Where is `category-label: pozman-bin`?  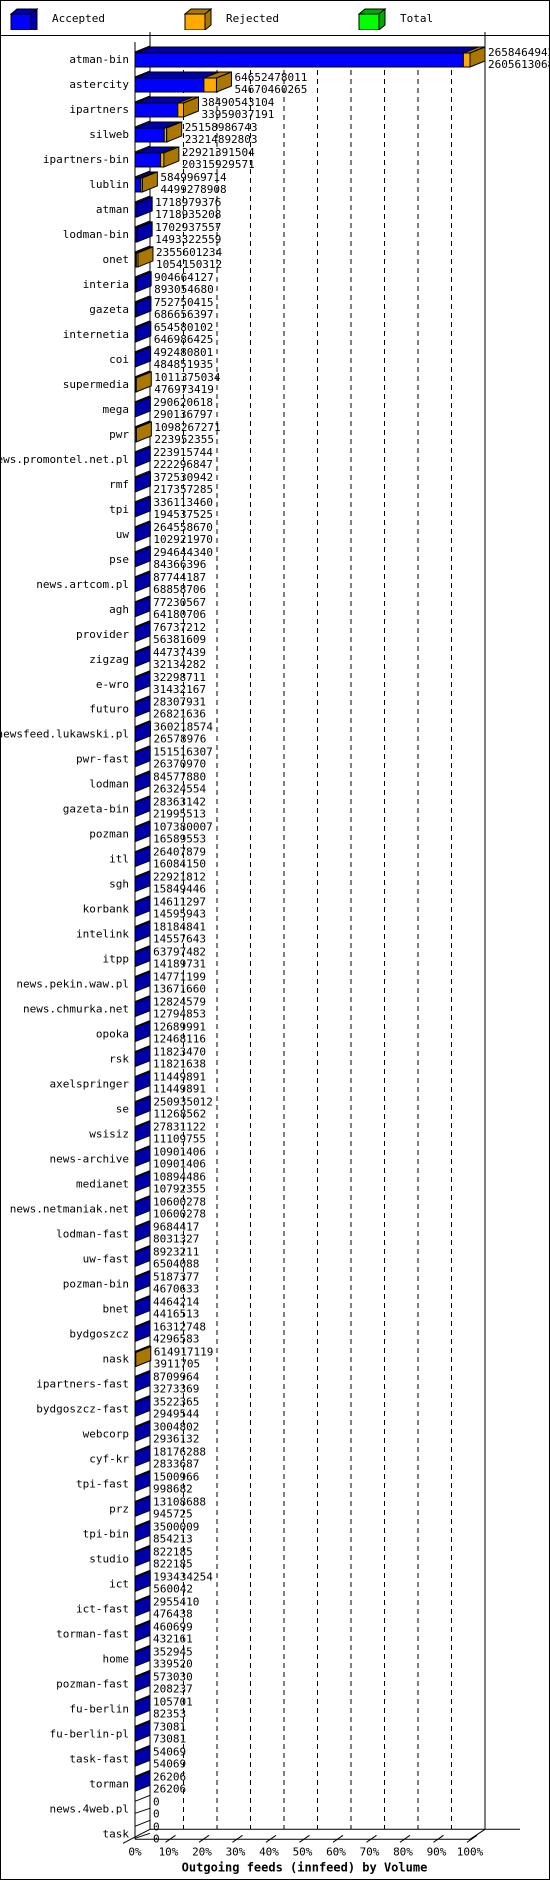 category-label: pozman-bin is located at coordinates (96, 1284).